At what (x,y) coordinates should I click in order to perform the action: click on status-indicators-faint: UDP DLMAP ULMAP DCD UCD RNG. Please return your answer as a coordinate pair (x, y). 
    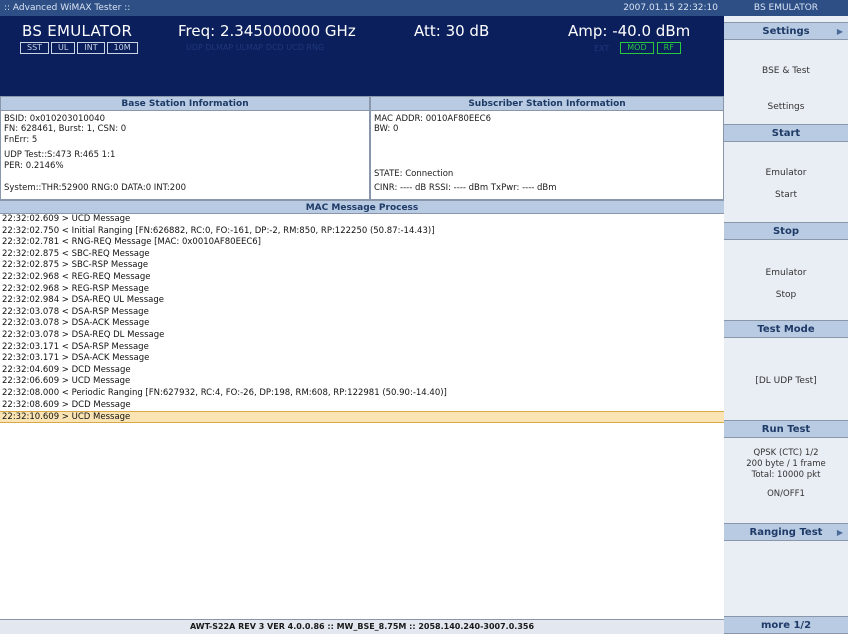
    Looking at the image, I should click on (255, 47).